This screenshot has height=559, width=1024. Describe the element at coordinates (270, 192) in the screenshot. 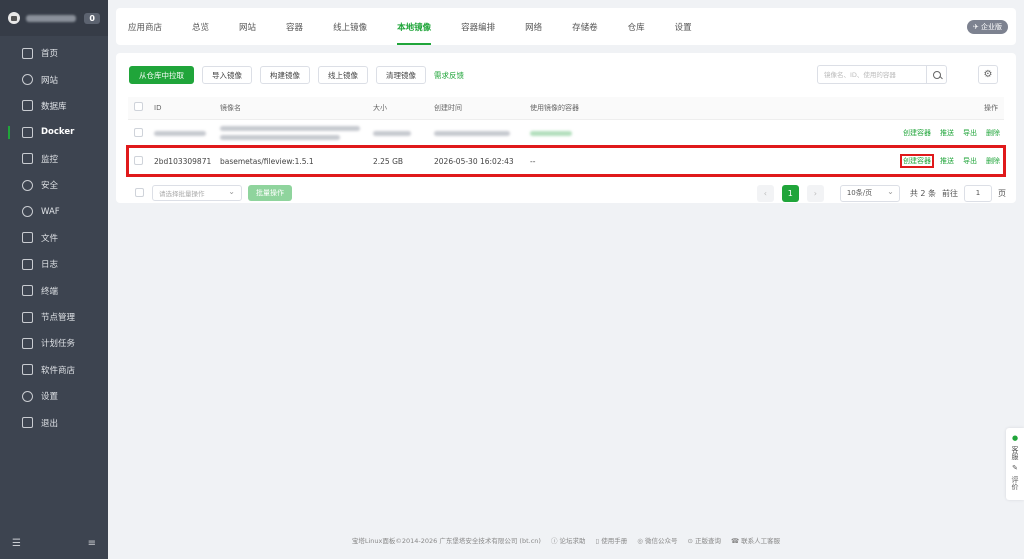

I see `batch-action-button: 批量操作` at that location.